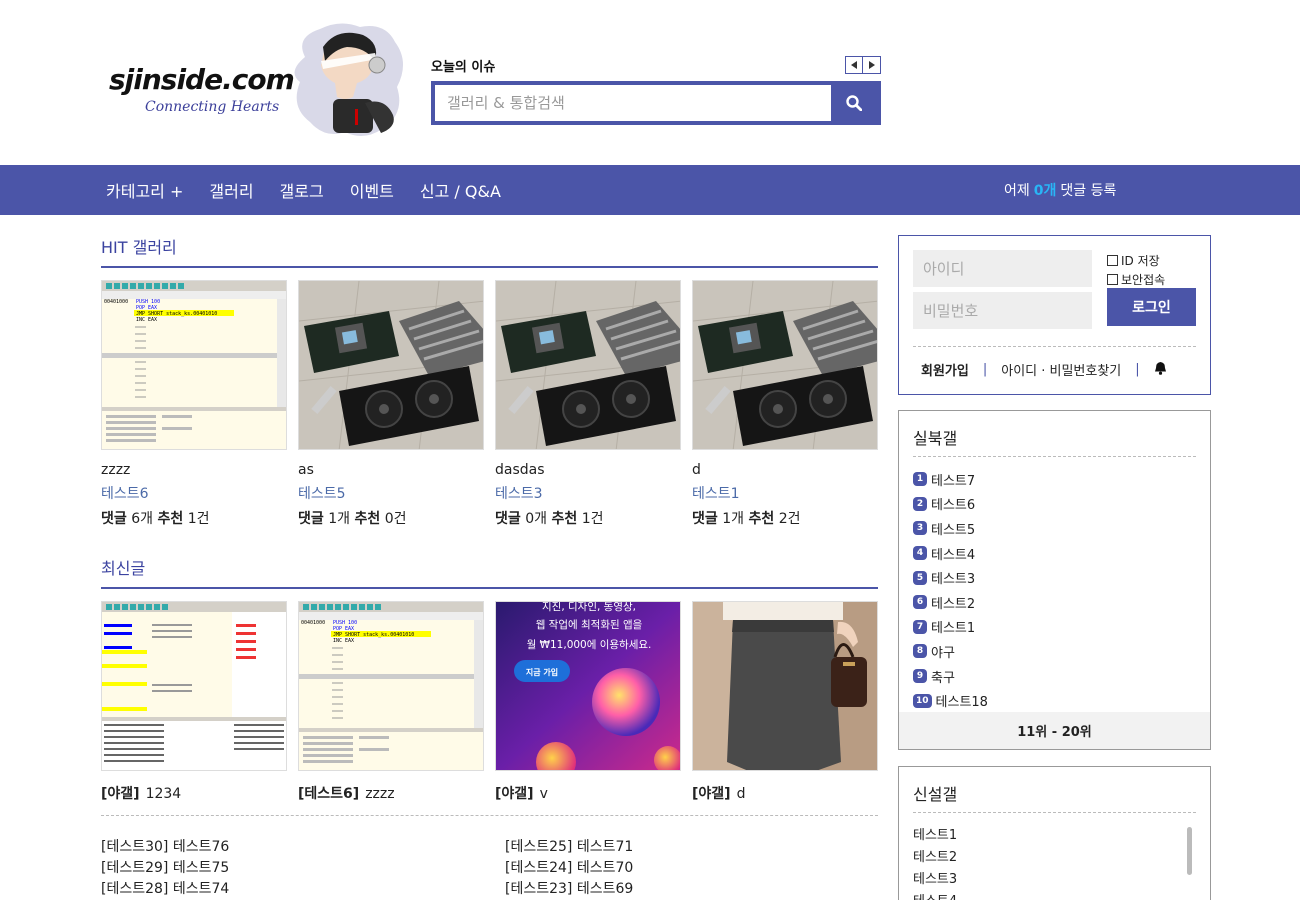 The width and height of the screenshot is (1300, 900). What do you see at coordinates (391, 472) in the screenshot?
I see `hit-post-title: as` at bounding box center [391, 472].